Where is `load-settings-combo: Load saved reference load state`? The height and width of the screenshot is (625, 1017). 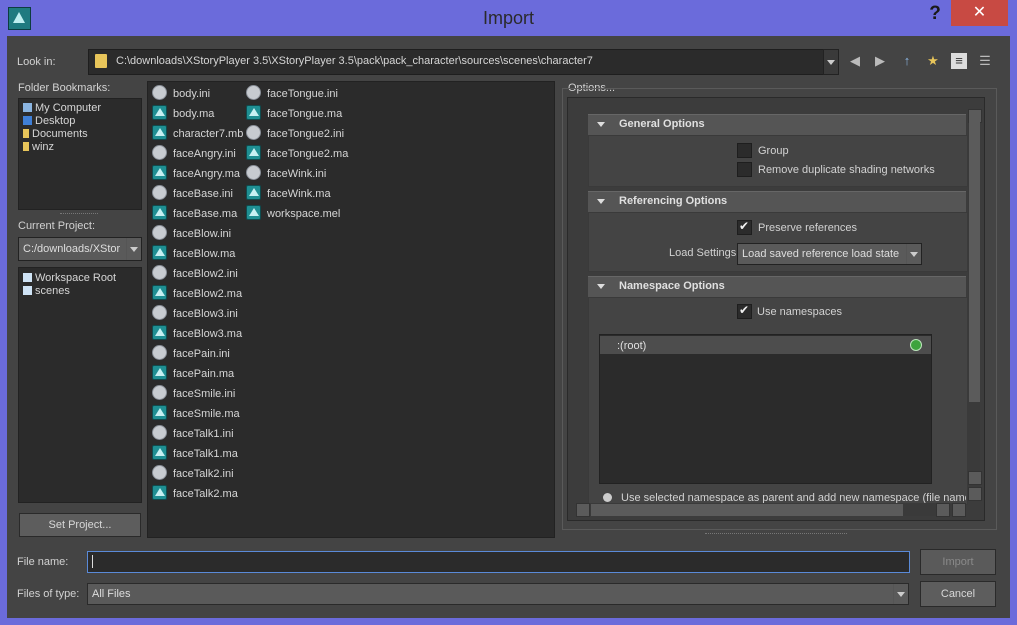
load-settings-combo: Load saved reference load state is located at coordinates (829, 254).